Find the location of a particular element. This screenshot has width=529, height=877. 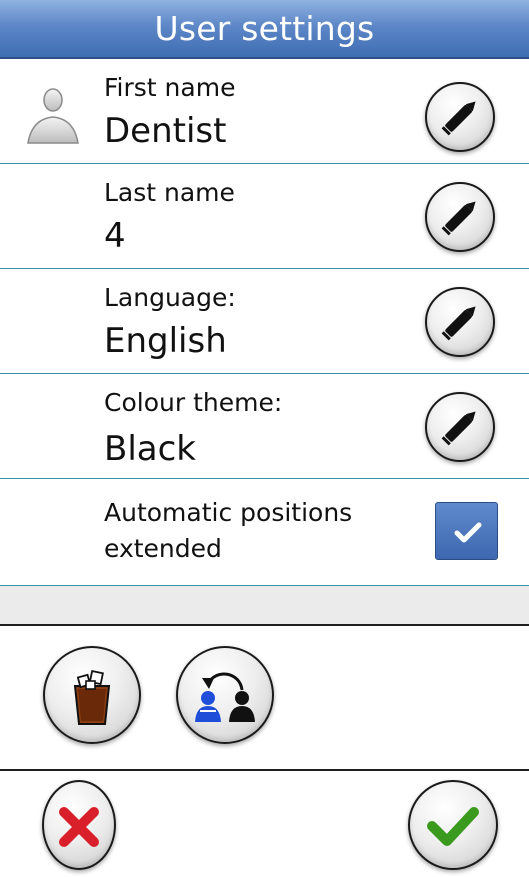

page-title: User settings is located at coordinates (264, 28).